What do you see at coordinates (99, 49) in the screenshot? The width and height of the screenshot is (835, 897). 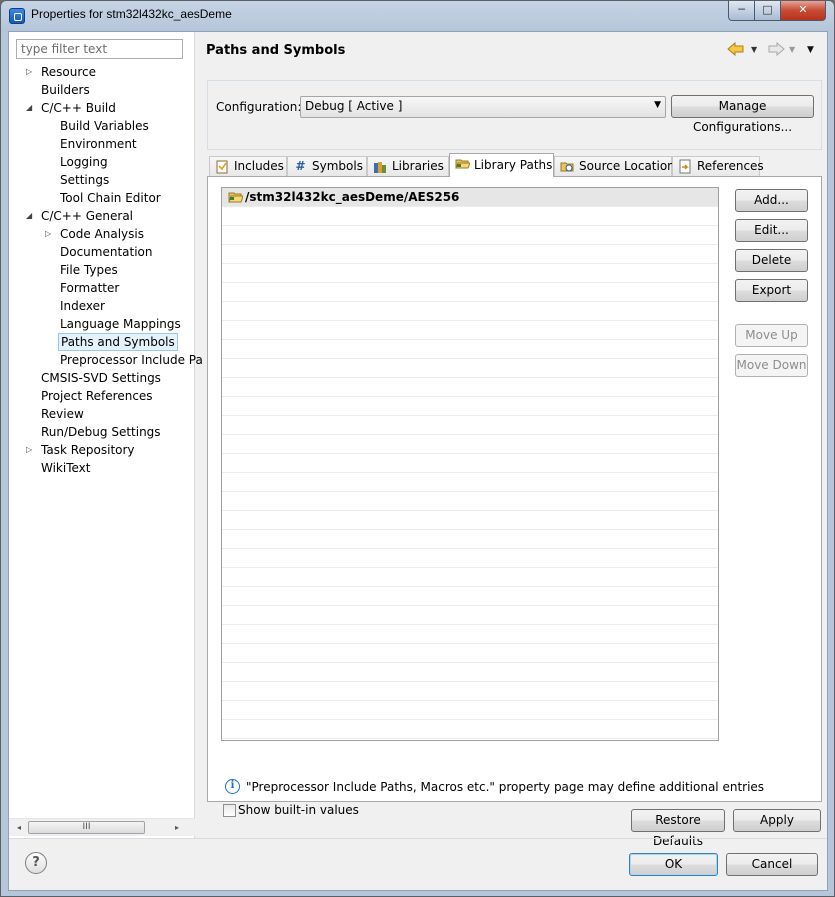 I see `filter-input` at bounding box center [99, 49].